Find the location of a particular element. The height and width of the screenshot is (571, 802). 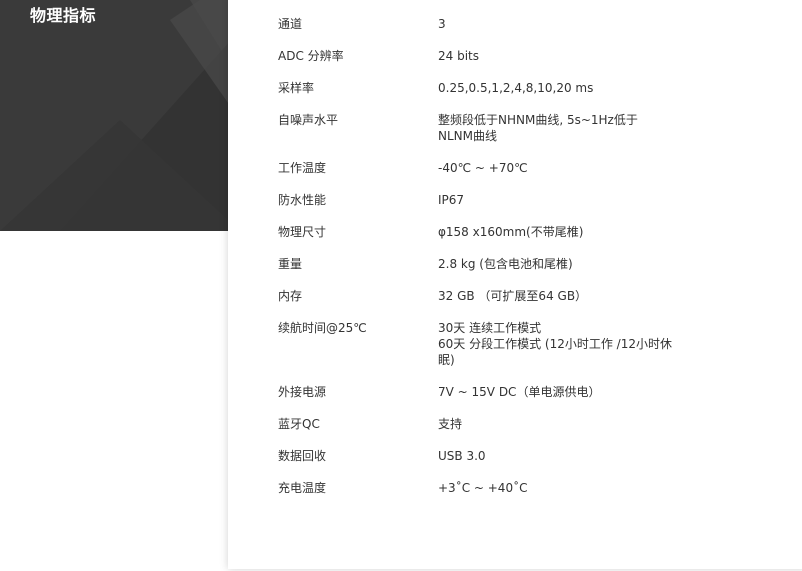

spec-value-line: 7V ~ 15V DC（单电源供电） is located at coordinates (519, 392).